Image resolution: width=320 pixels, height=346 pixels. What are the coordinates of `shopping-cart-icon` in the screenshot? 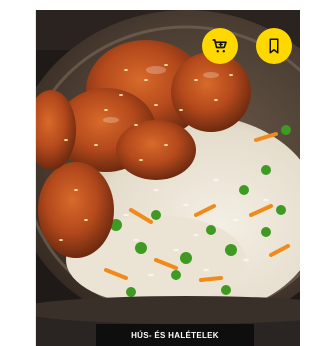 It's located at (219, 46).